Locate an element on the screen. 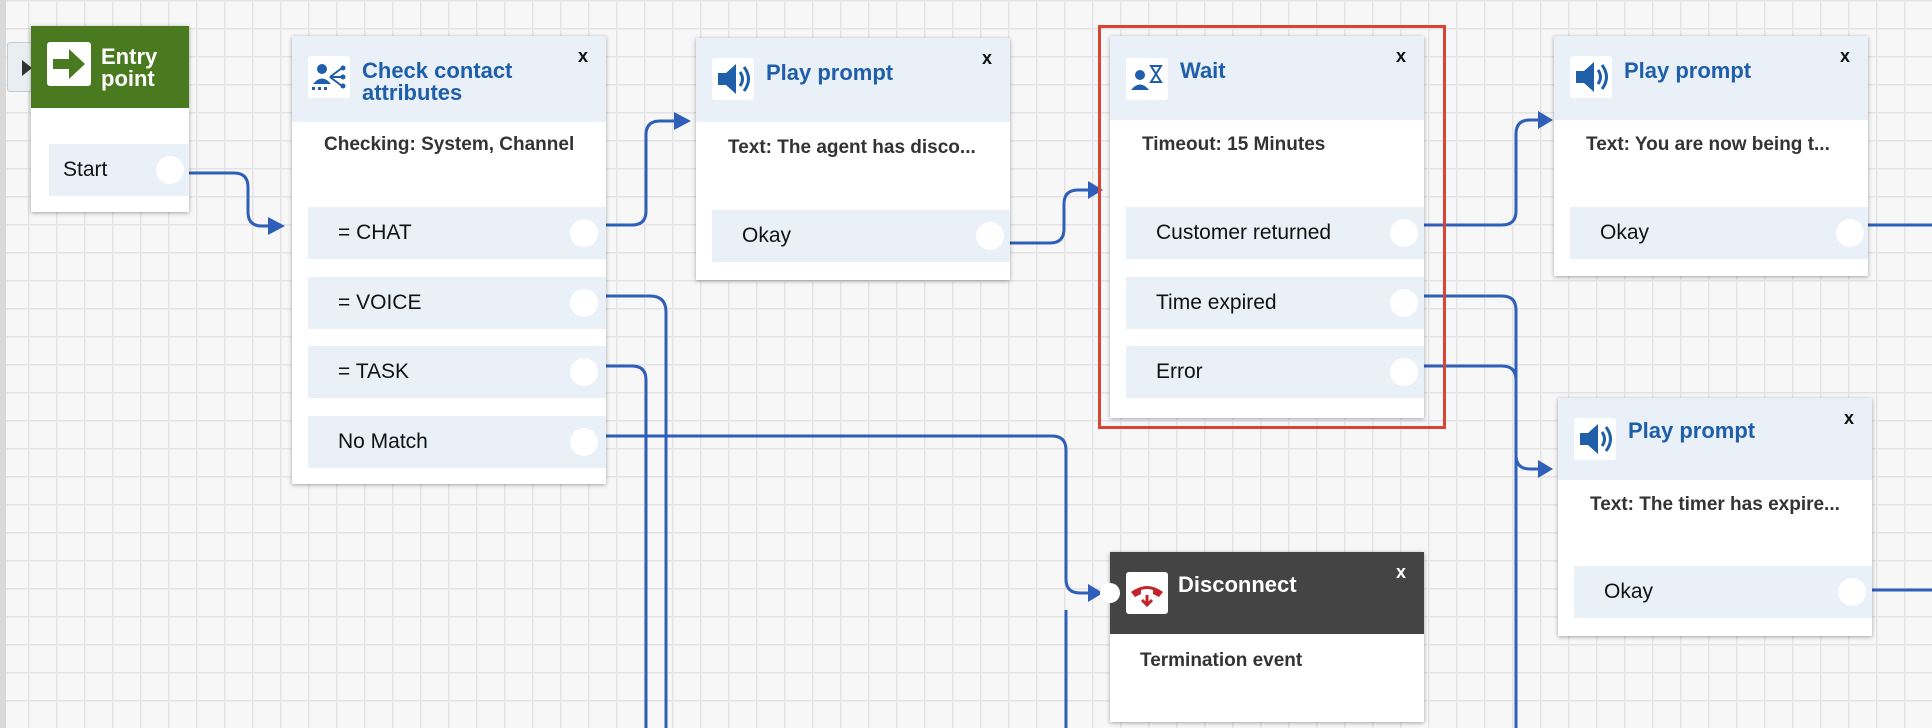  arrow-right-icon is located at coordinates (69, 64).